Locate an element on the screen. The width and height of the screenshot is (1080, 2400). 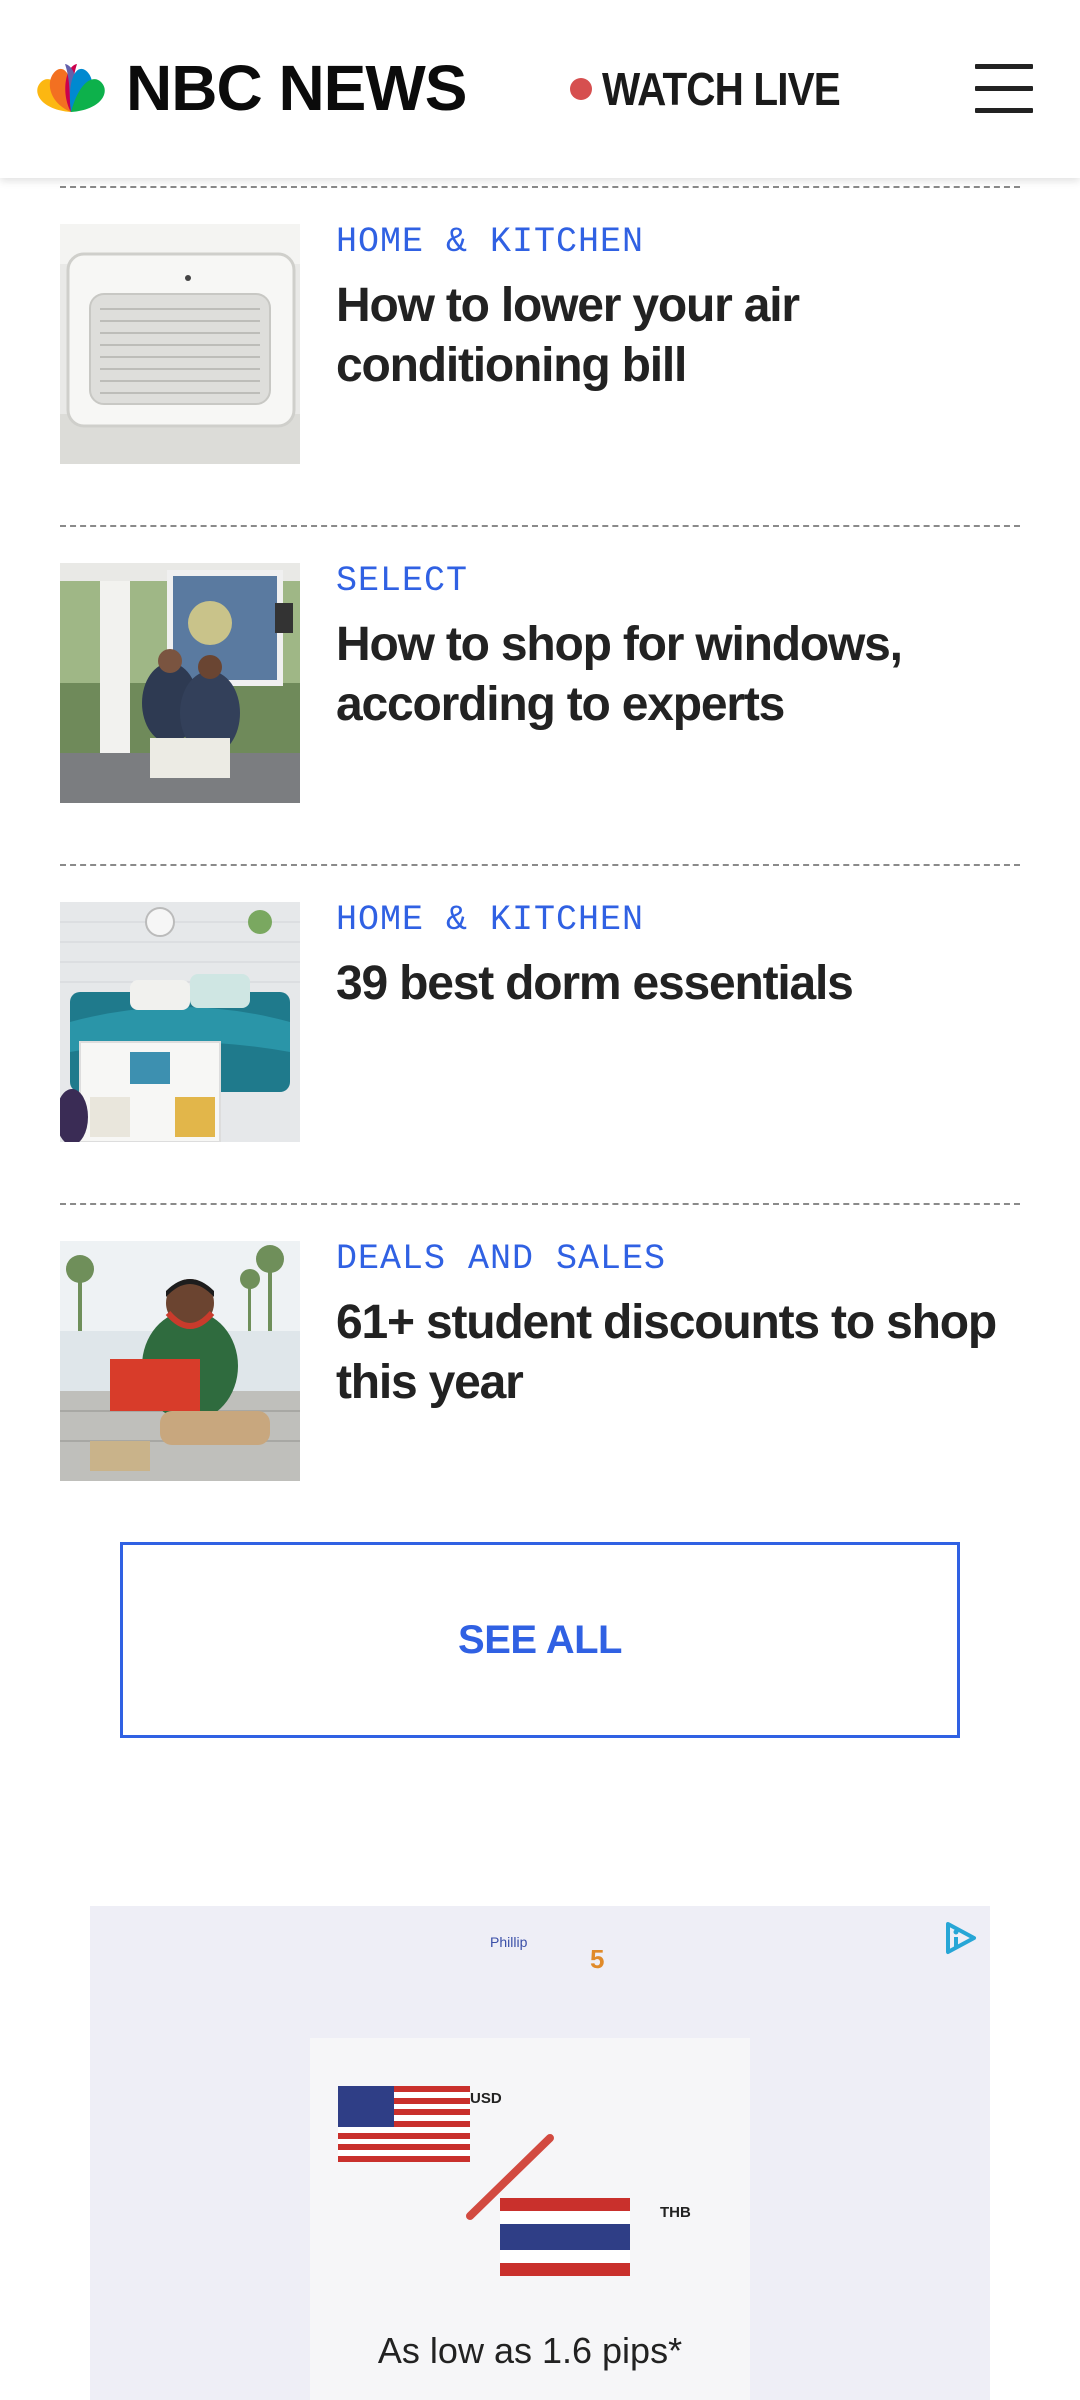
peacock-icon is located at coordinates (71, 88).